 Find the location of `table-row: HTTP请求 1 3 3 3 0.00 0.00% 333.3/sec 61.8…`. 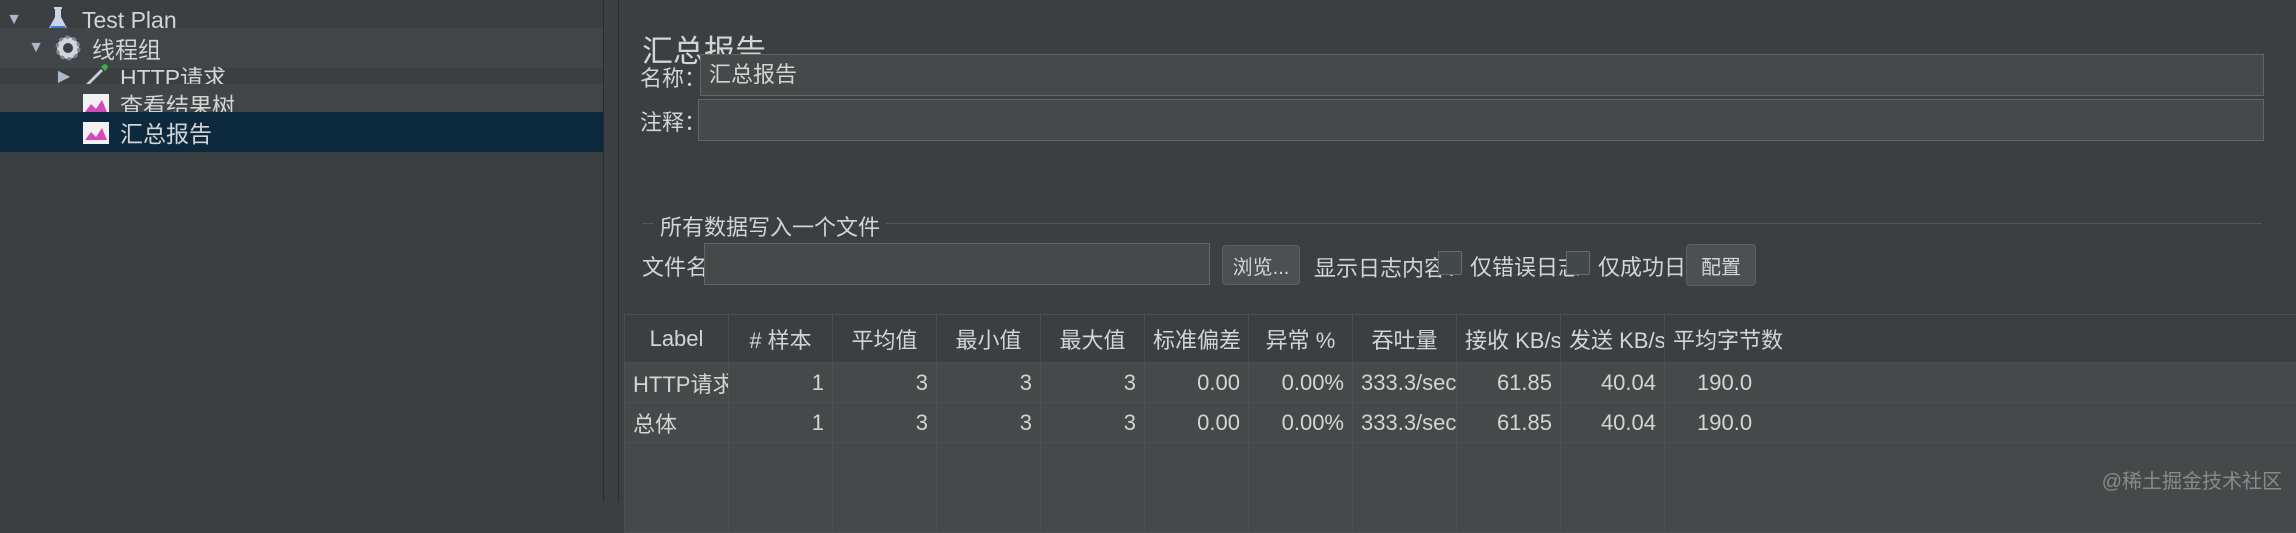

table-row: HTTP请求 1 3 3 3 0.00 0.00% 333.3/sec 61.8… is located at coordinates (1460, 383).